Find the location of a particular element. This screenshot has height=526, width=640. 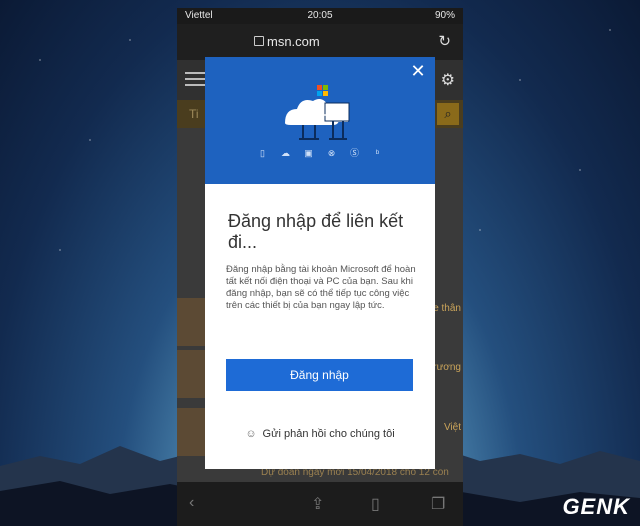

onedrive-icon: ☁ is located at coordinates (285, 153).